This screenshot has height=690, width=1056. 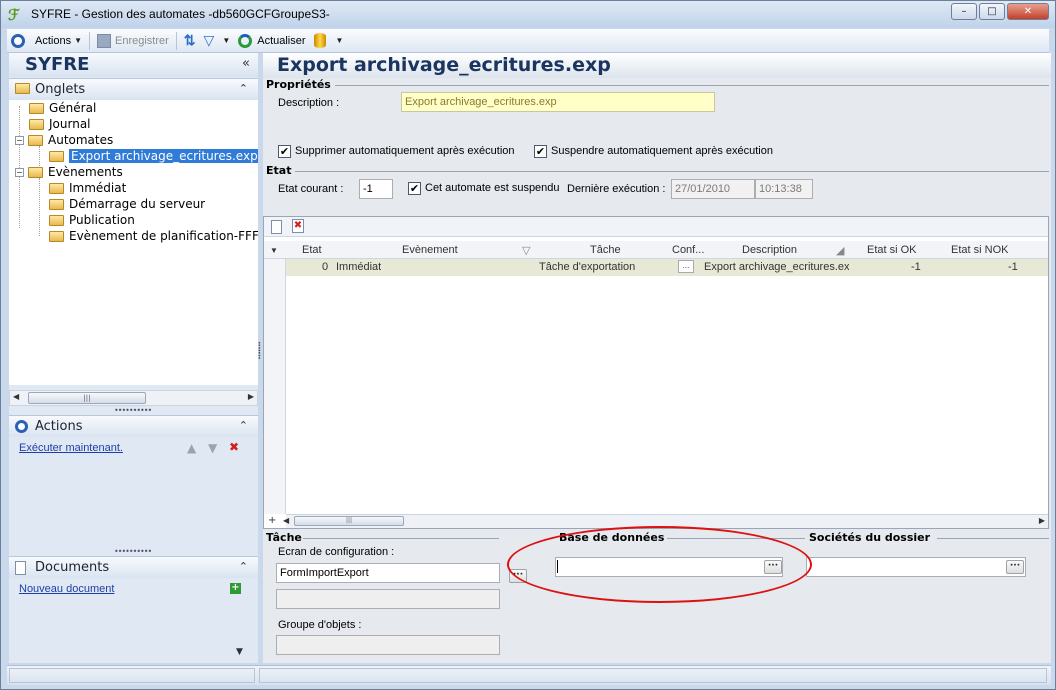 I want to click on tree-horizontal-scrollbar: ◀ ||| ▶, so click(x=133, y=398).